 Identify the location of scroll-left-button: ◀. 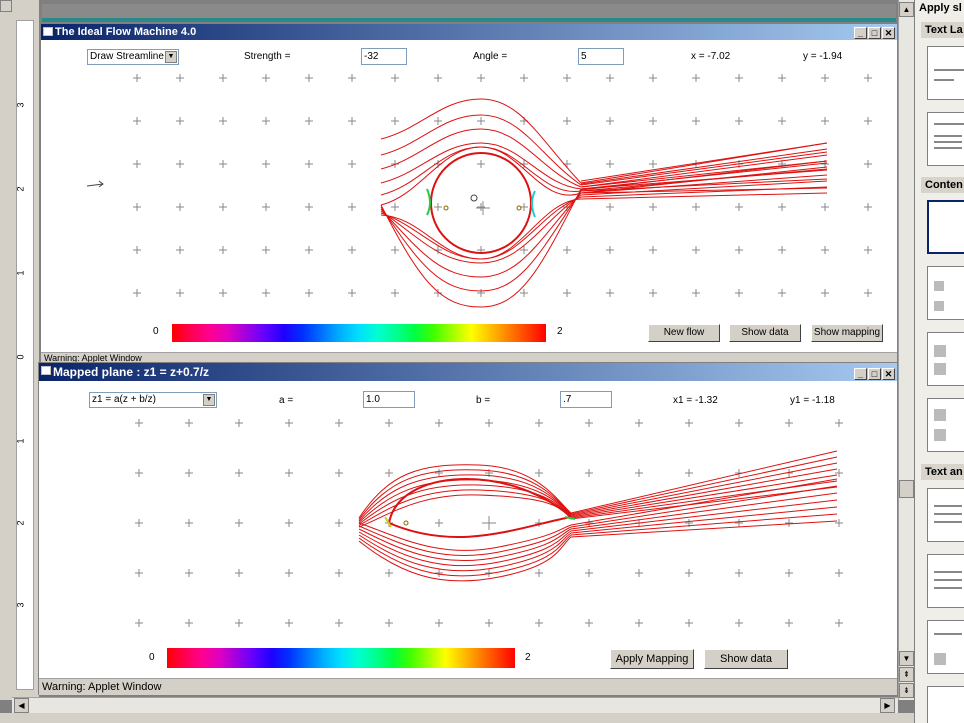
(21, 705).